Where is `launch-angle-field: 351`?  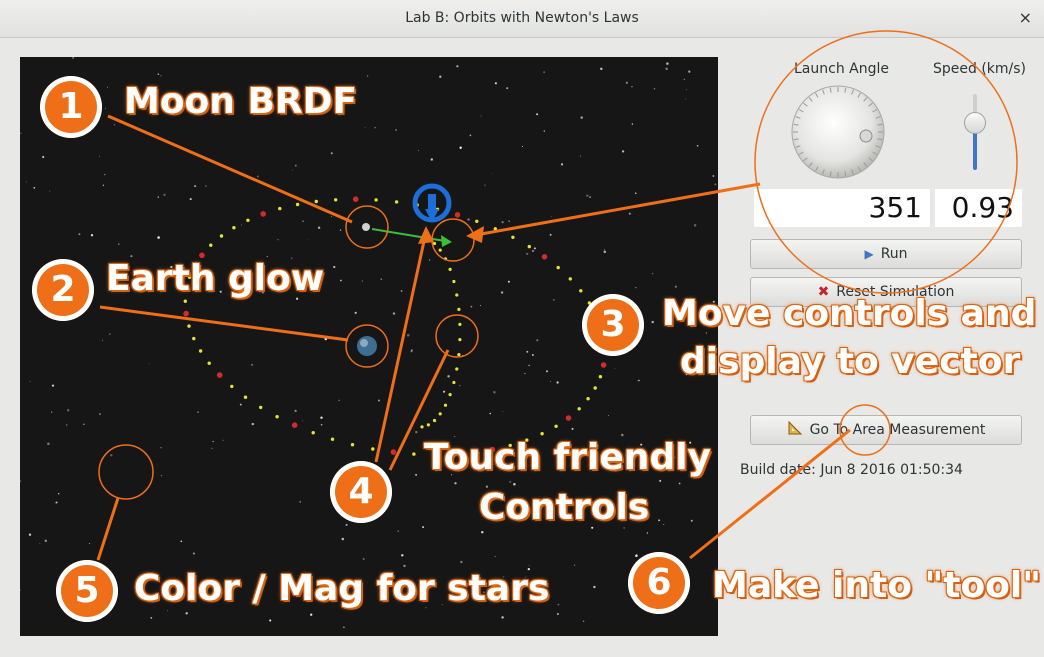 launch-angle-field: 351 is located at coordinates (842, 208).